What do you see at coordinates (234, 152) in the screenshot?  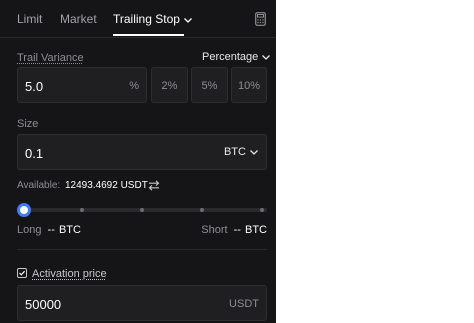 I see `size-currency: BTC` at bounding box center [234, 152].